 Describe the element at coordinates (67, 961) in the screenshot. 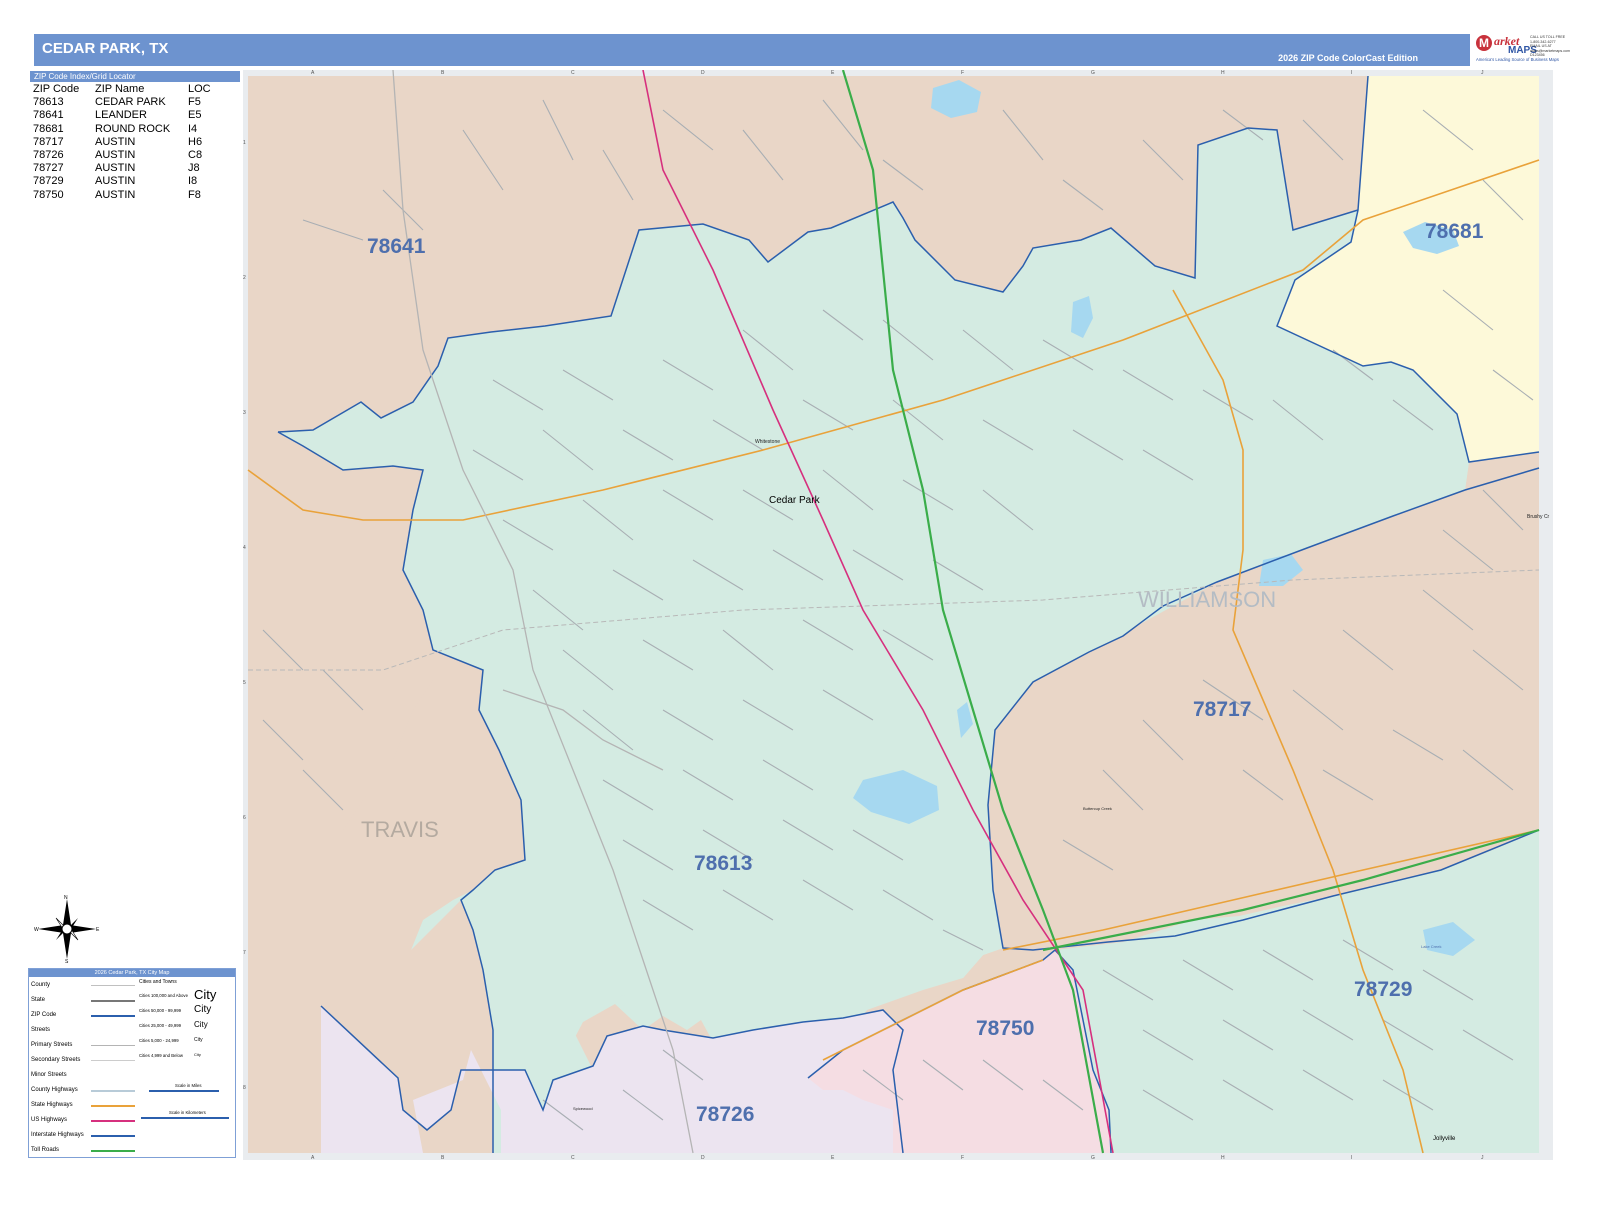

I see `compass-s: S` at that location.